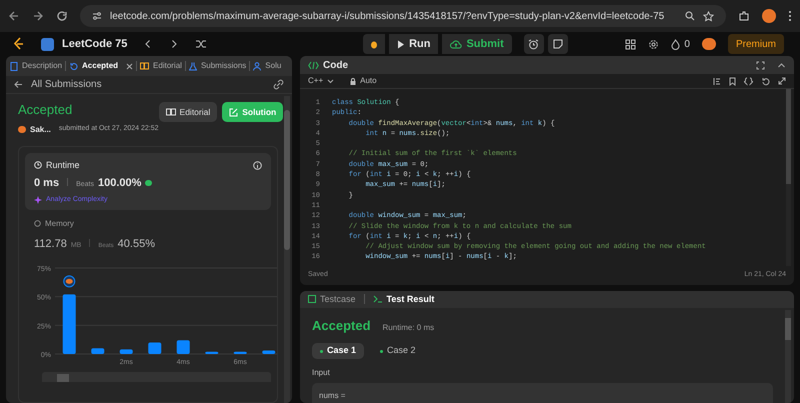  I want to click on maximize-icon, so click(760, 65).